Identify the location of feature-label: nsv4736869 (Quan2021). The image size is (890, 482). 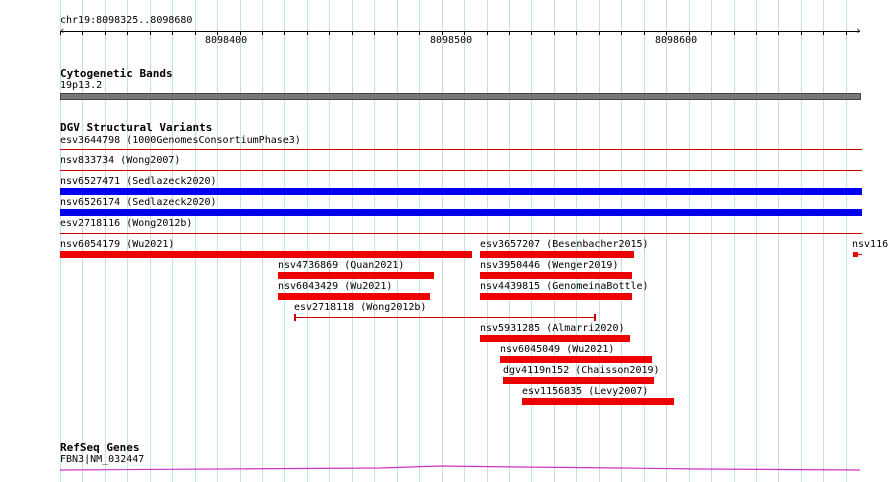
(341, 265).